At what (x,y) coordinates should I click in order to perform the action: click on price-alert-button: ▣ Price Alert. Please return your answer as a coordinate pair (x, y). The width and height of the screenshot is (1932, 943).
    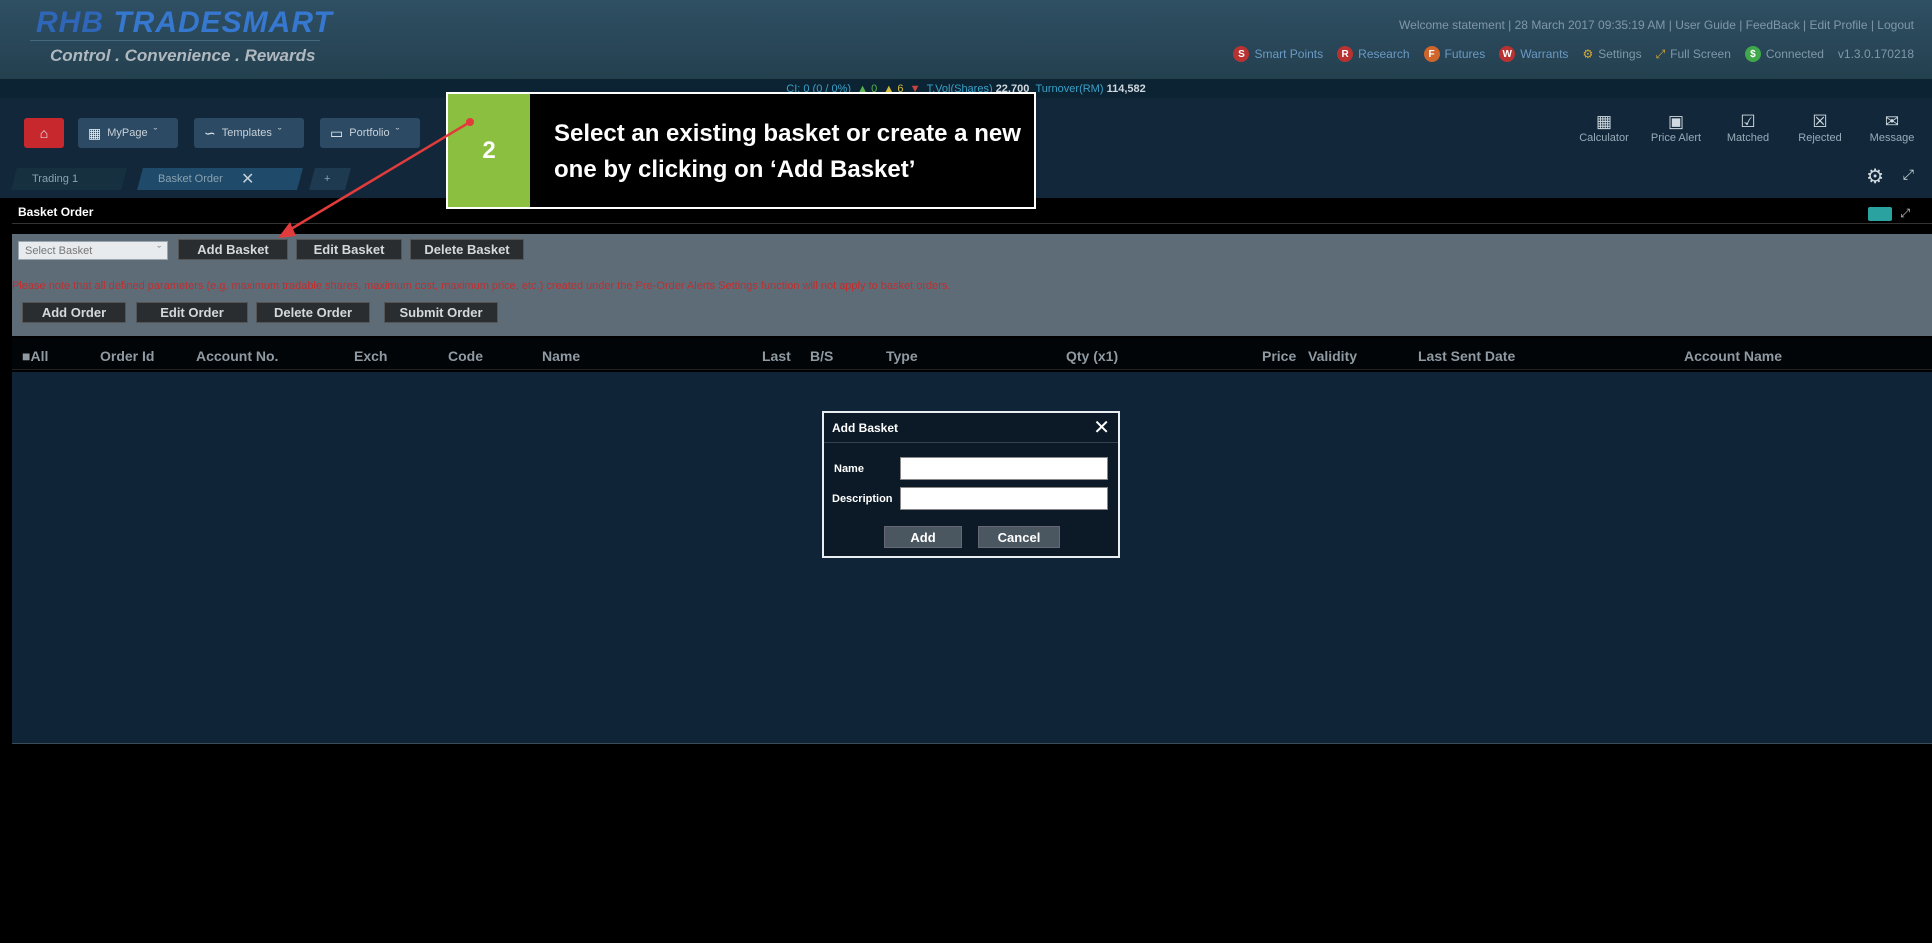
    Looking at the image, I should click on (1676, 128).